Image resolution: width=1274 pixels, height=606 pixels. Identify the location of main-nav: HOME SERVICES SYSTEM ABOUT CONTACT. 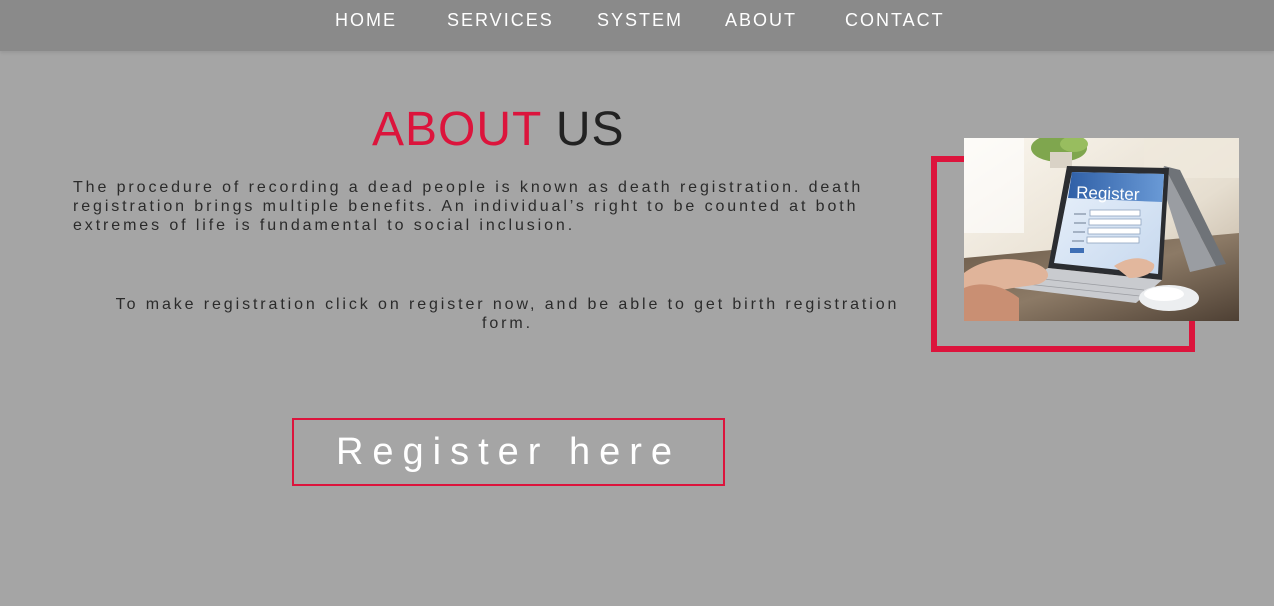
(637, 20).